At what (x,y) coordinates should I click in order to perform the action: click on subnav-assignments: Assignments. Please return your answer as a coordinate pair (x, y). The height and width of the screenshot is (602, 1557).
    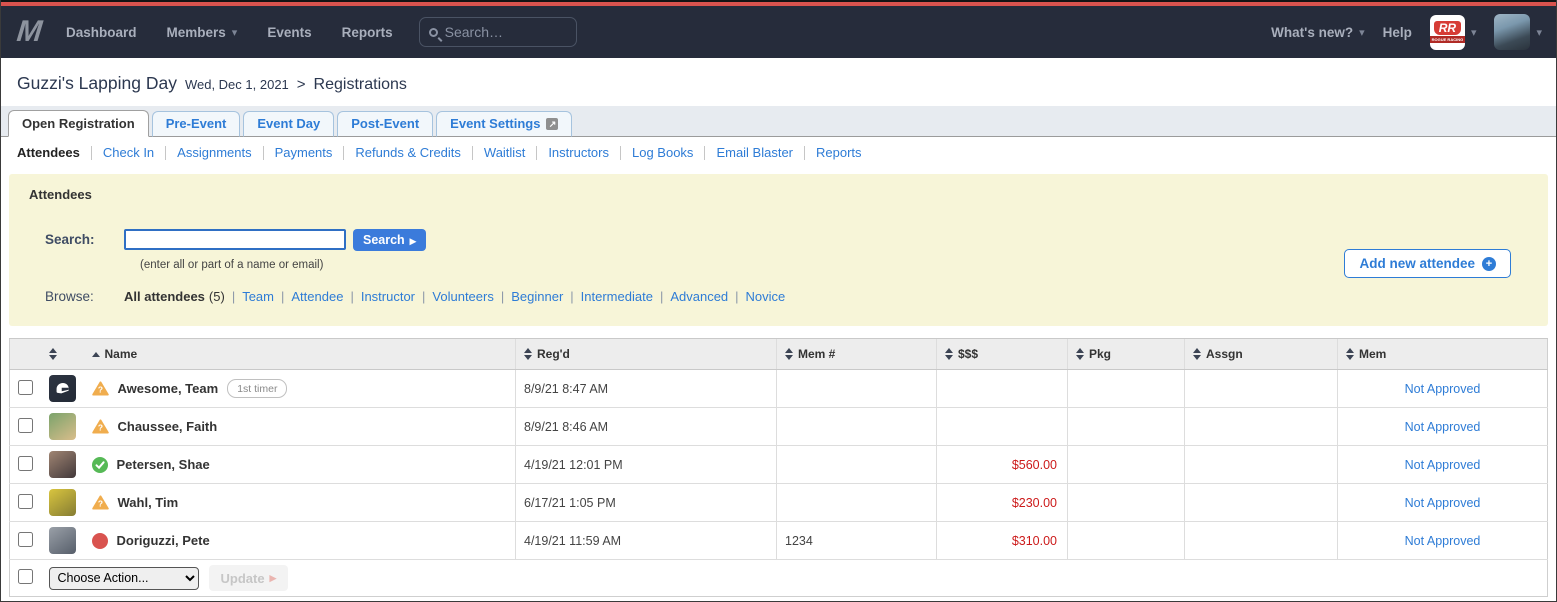
    Looking at the image, I should click on (213, 153).